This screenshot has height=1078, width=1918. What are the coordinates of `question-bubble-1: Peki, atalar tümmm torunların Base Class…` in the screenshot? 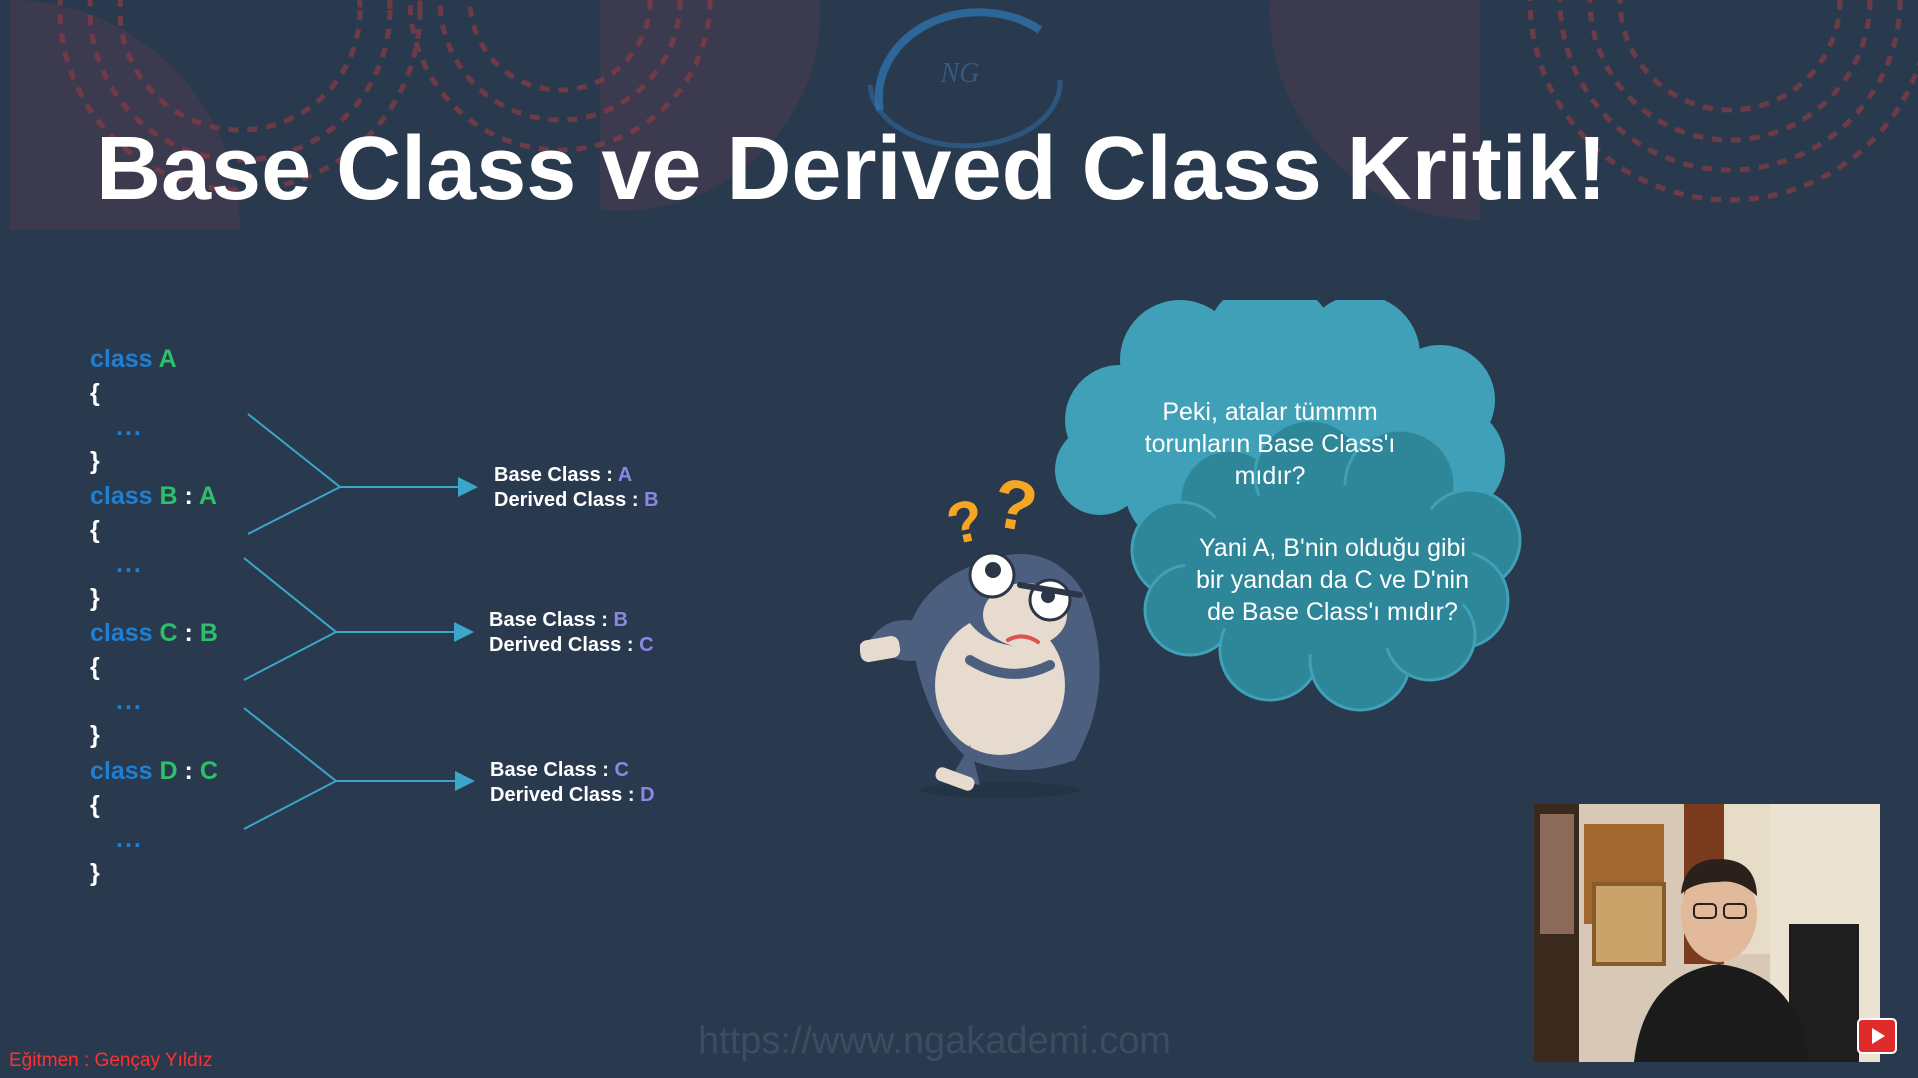 It's located at (1270, 444).